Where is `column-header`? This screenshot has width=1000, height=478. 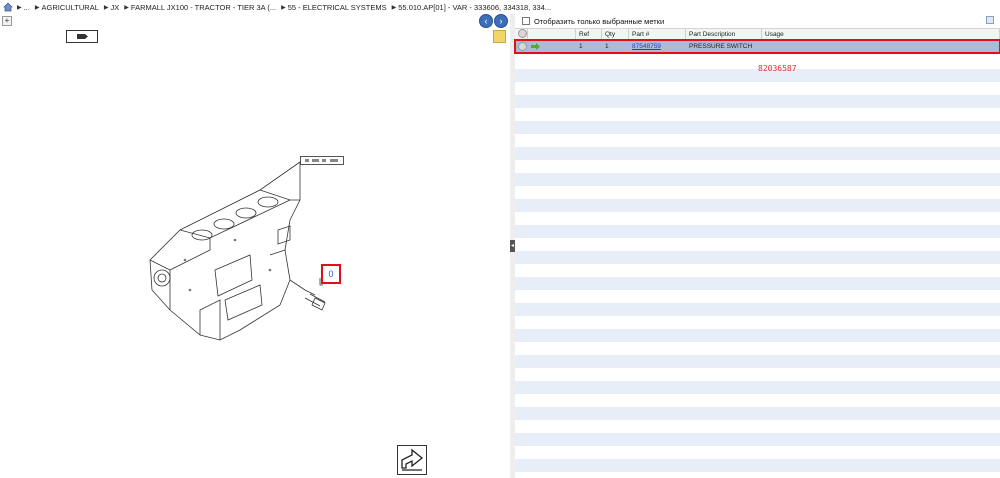
column-header is located at coordinates (552, 34).